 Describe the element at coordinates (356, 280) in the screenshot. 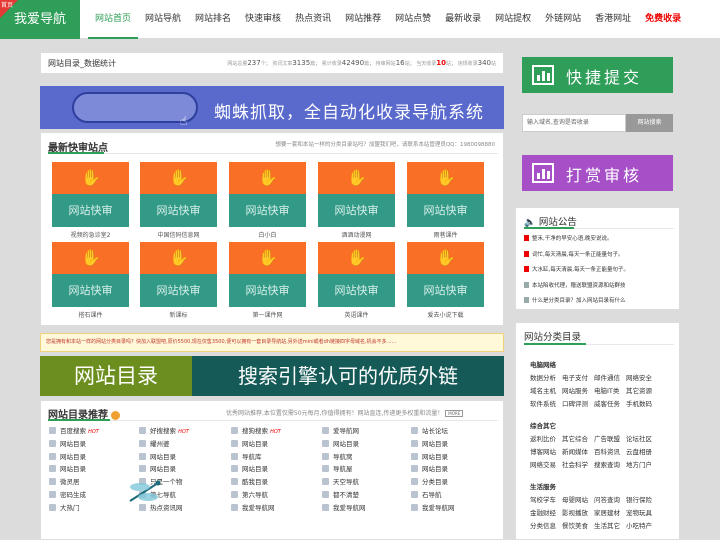

I see `fast-tile: ✋ 网站快审 英语课件` at that location.